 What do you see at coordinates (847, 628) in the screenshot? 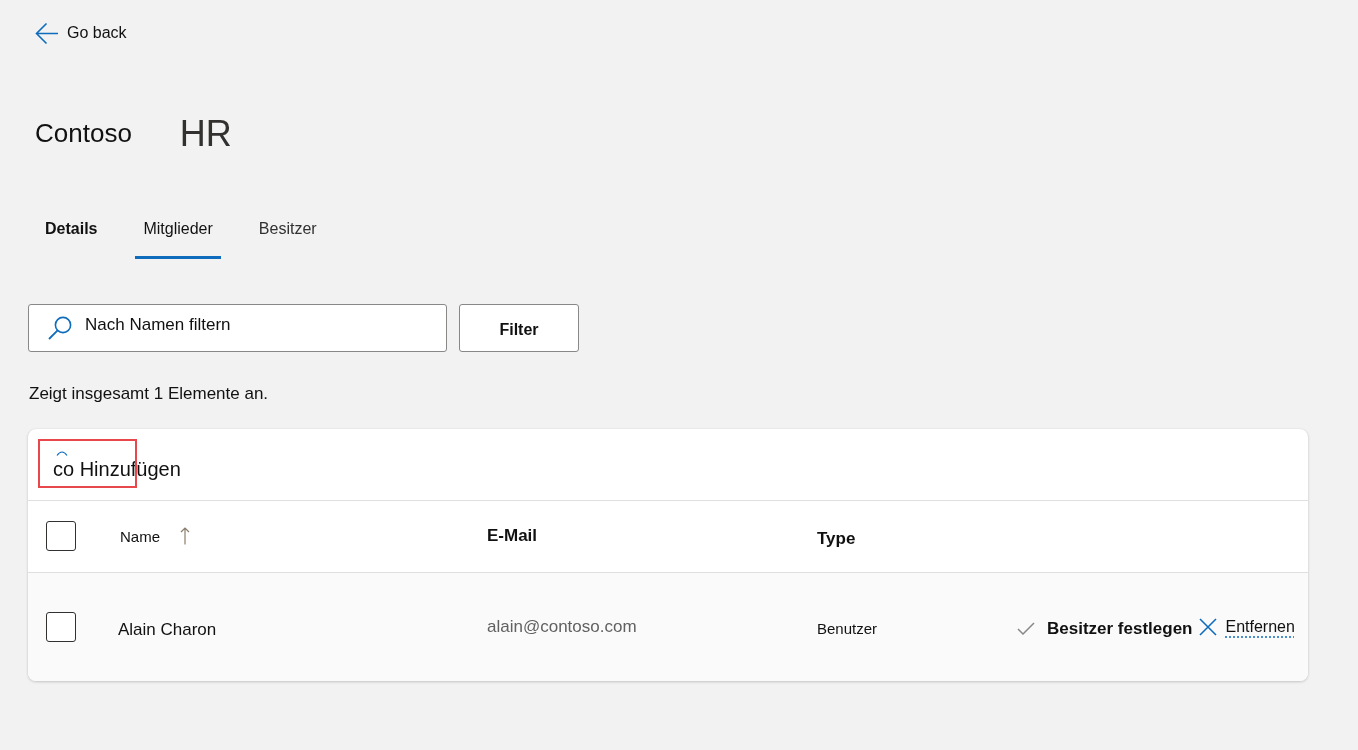
I see `table-cell: Benutzer` at bounding box center [847, 628].